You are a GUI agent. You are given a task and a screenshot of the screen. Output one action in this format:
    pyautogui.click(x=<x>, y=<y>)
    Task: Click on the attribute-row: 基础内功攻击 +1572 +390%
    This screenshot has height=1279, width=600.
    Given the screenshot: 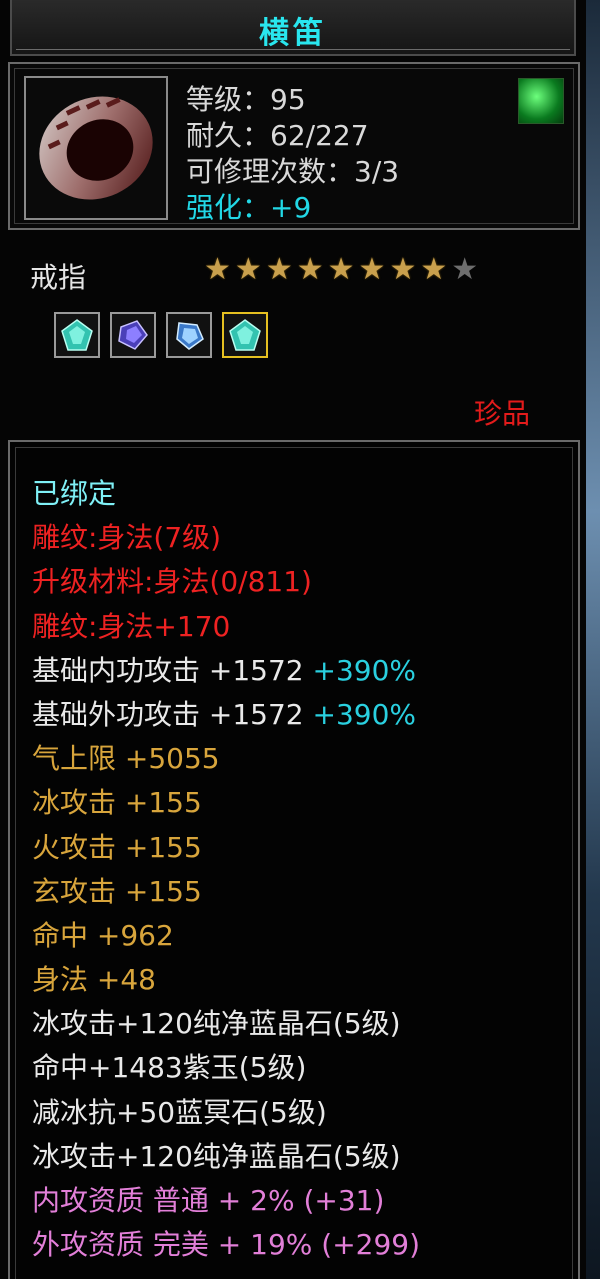 What is the action you would take?
    pyautogui.click(x=226, y=671)
    